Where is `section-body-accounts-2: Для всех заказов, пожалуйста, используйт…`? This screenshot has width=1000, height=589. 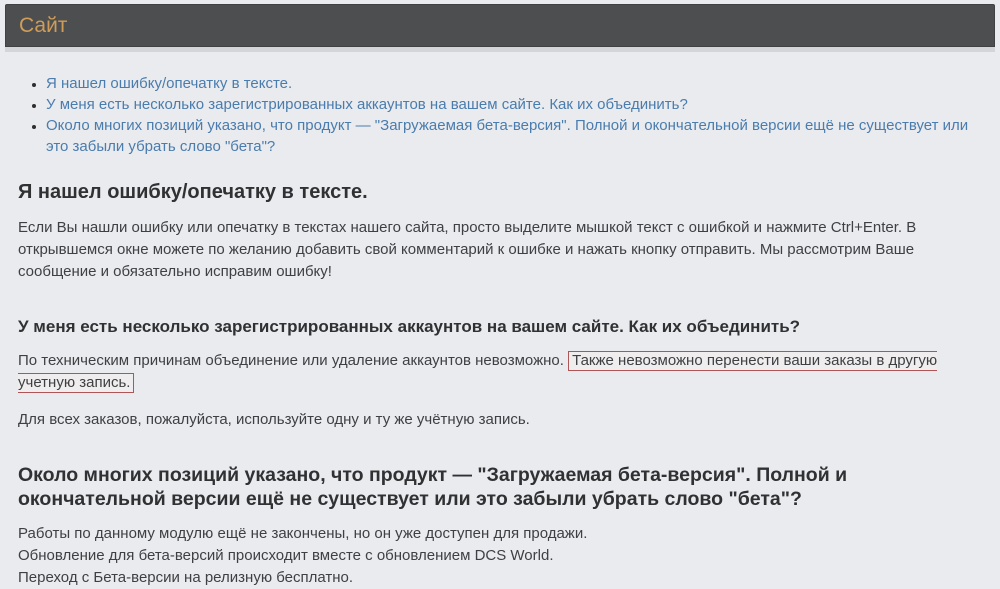
section-body-accounts-2: Для всех заказов, пожалуйста, используйт… is located at coordinates (274, 419).